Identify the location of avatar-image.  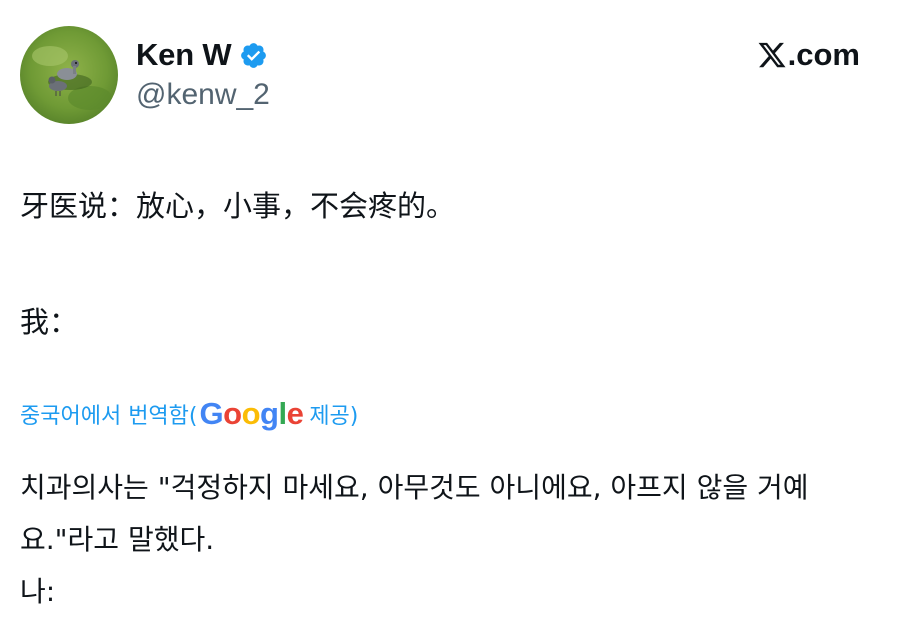
(69, 75).